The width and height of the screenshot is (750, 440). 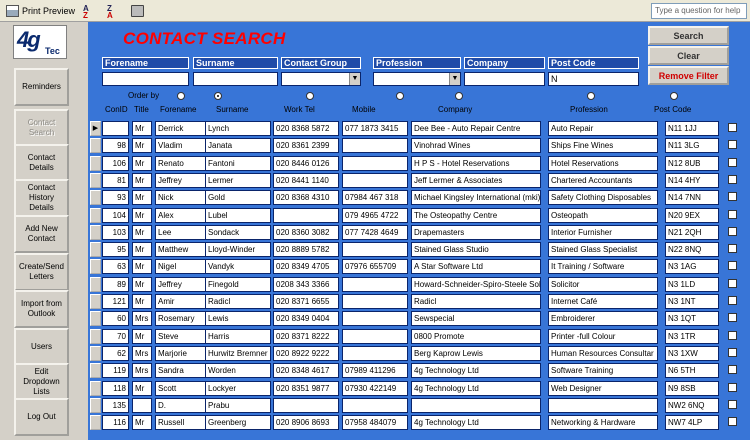 I want to click on cell-profession: Human Resources Consultar, so click(x=603, y=353).